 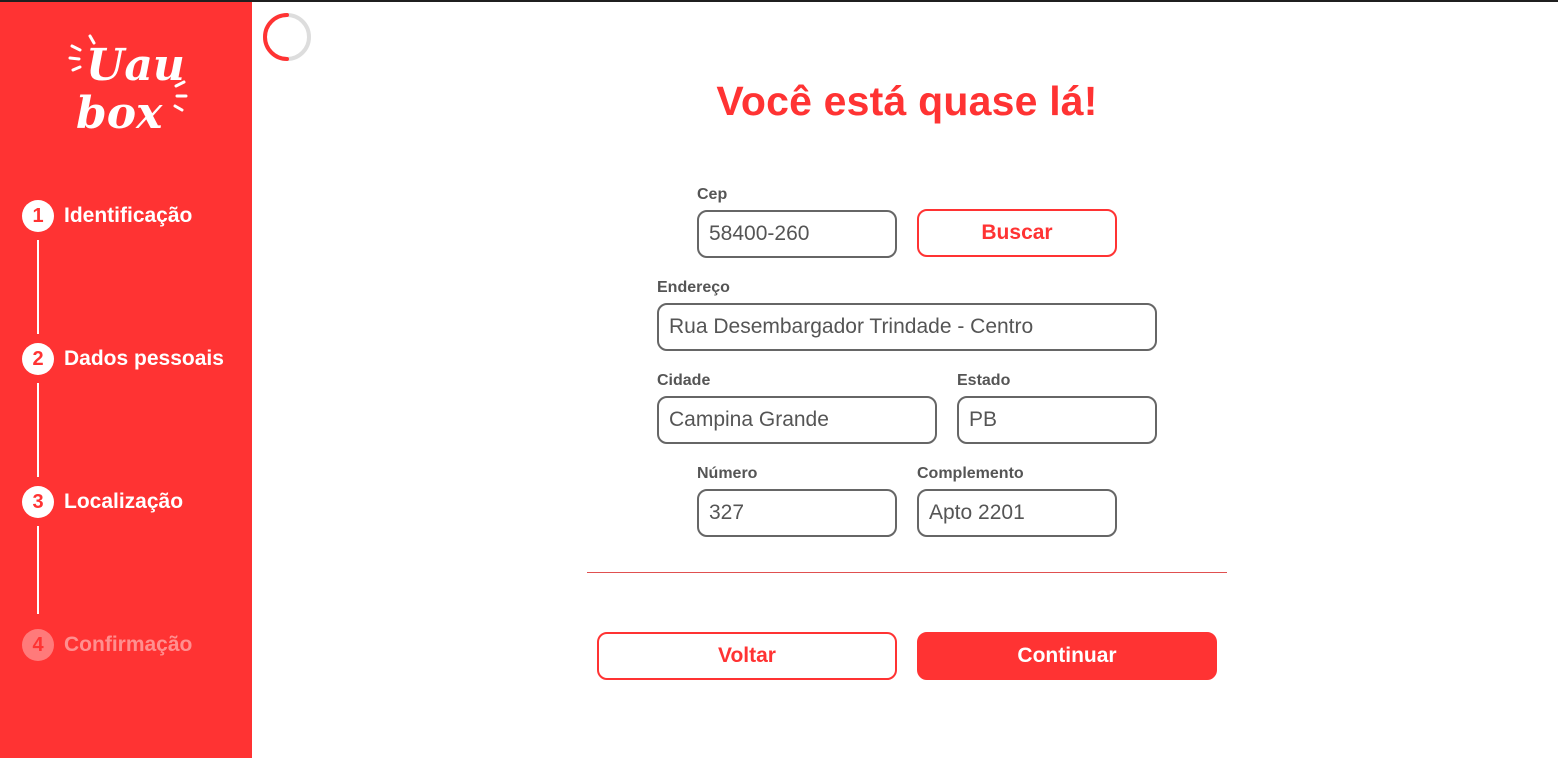 I want to click on page-title: Você está quase lá!, so click(x=907, y=101).